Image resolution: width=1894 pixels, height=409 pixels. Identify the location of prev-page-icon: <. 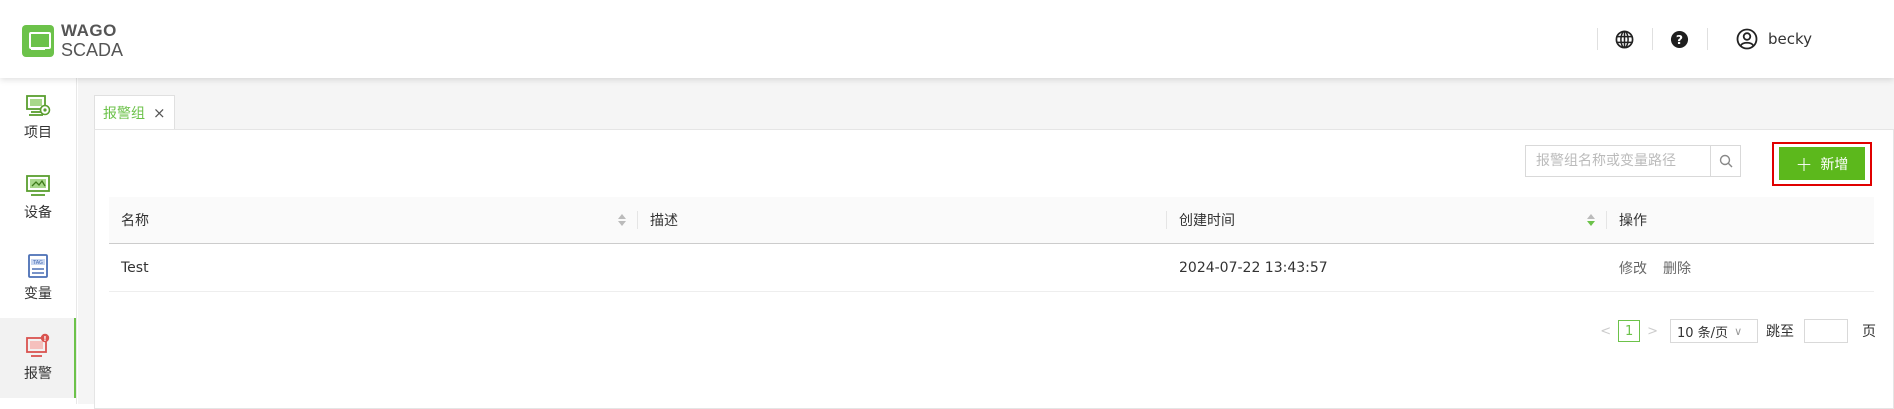
(1605, 331).